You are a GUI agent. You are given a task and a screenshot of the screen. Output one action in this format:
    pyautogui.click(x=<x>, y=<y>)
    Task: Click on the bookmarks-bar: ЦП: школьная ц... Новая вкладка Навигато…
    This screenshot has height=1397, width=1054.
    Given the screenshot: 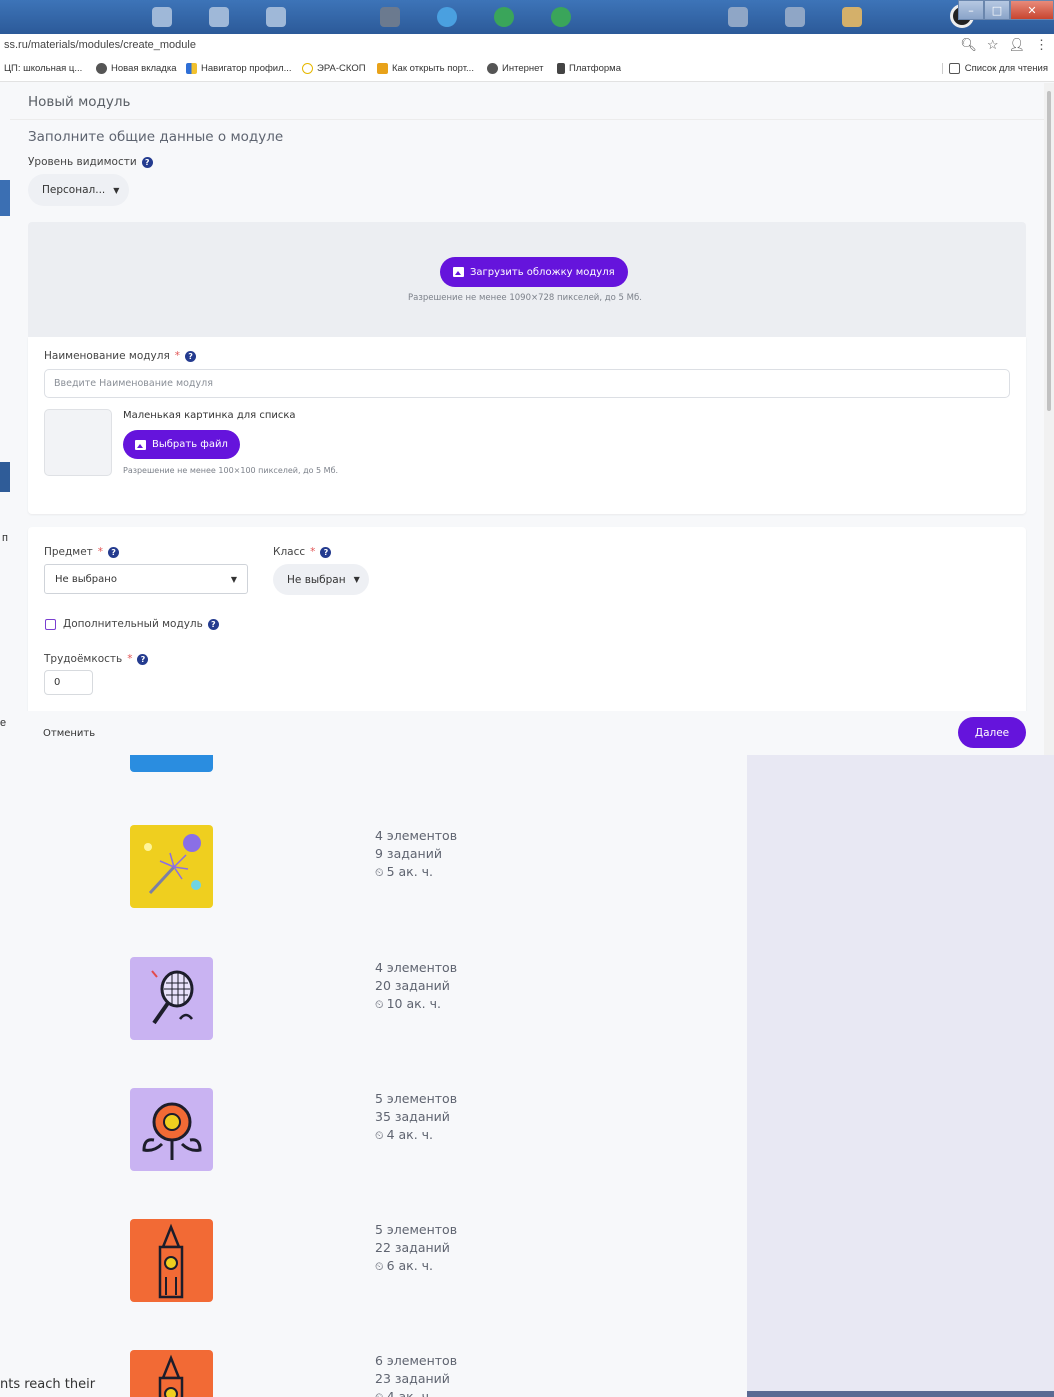 What is the action you would take?
    pyautogui.click(x=527, y=70)
    